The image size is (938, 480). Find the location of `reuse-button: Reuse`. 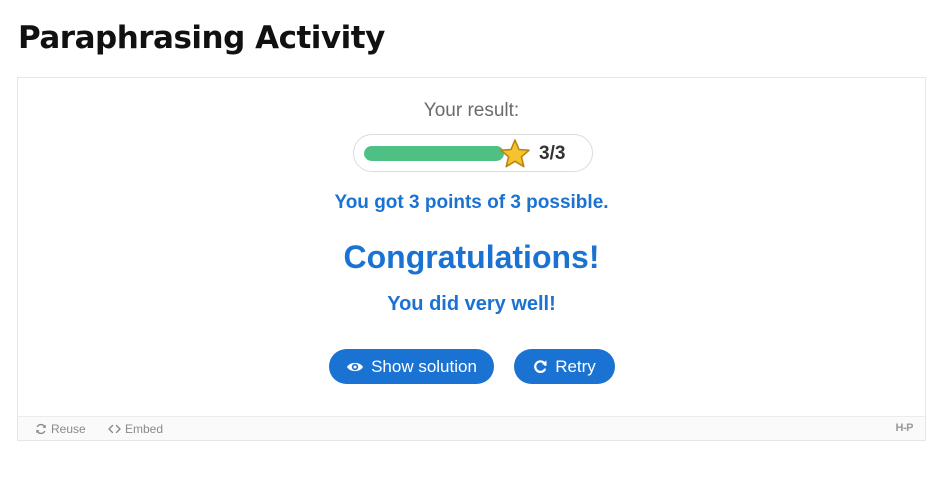

reuse-button: Reuse is located at coordinates (60, 429).